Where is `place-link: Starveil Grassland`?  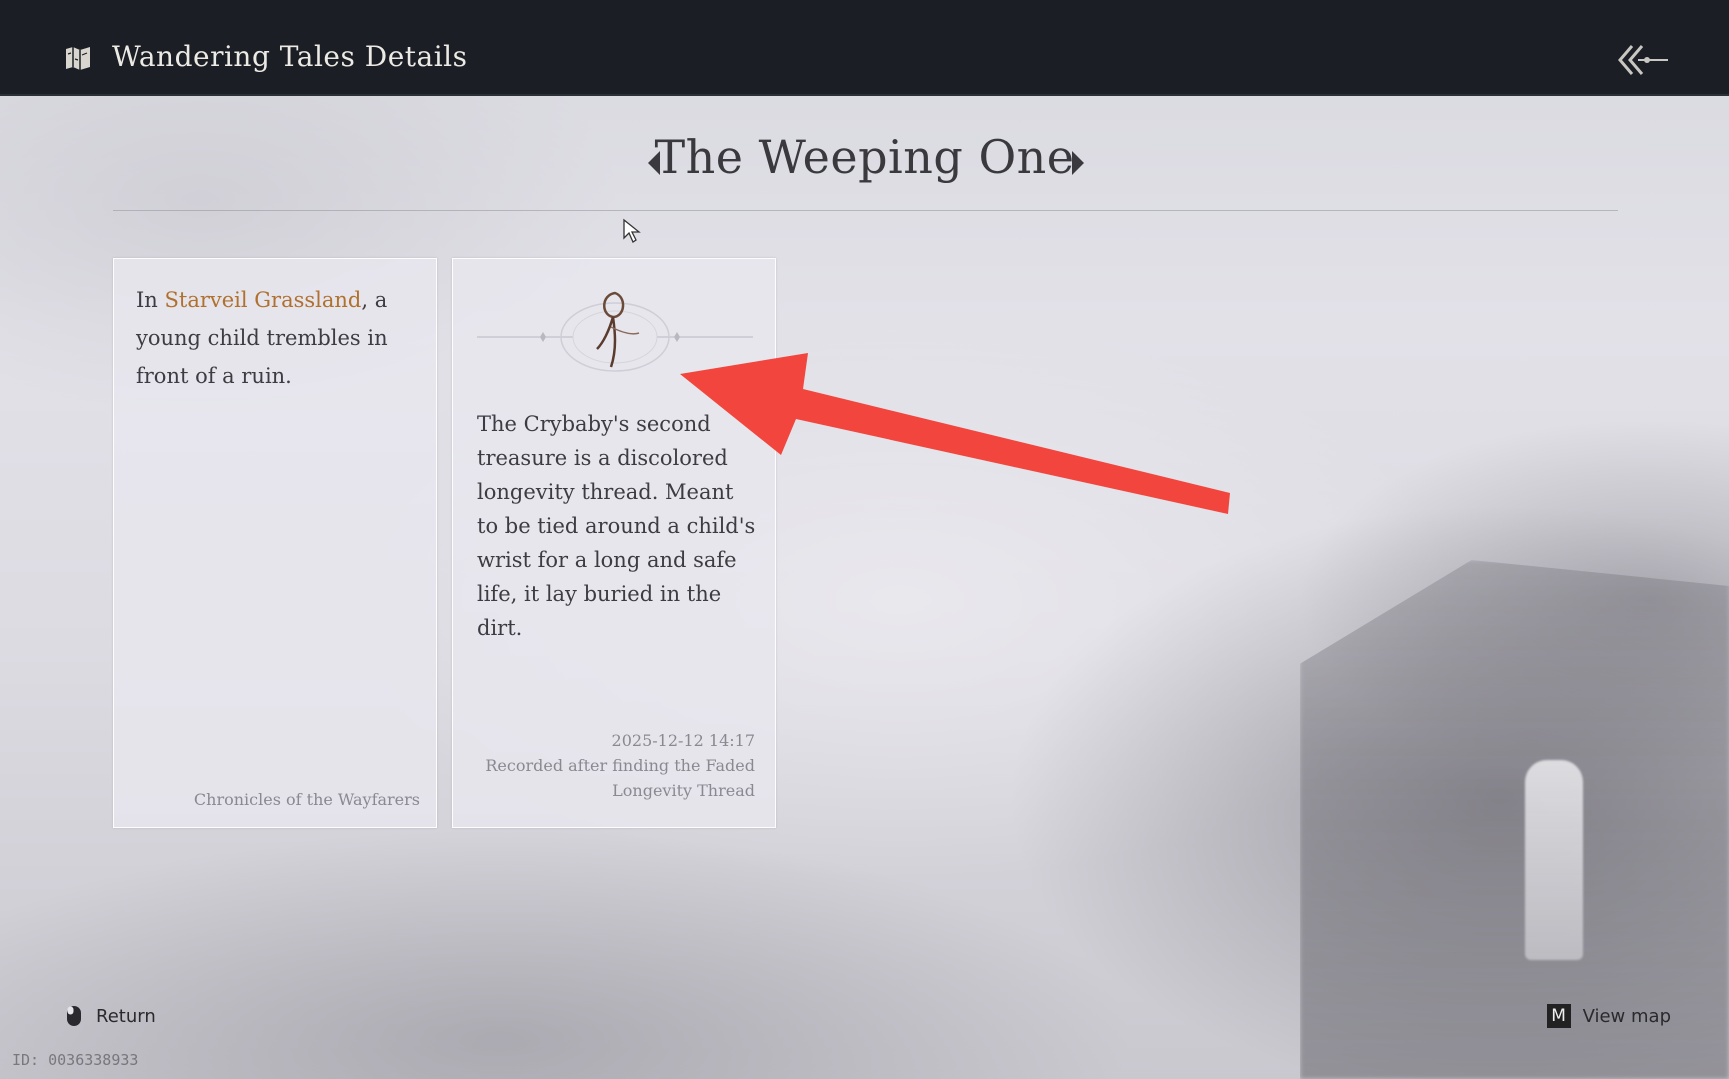
place-link: Starveil Grassland is located at coordinates (263, 300).